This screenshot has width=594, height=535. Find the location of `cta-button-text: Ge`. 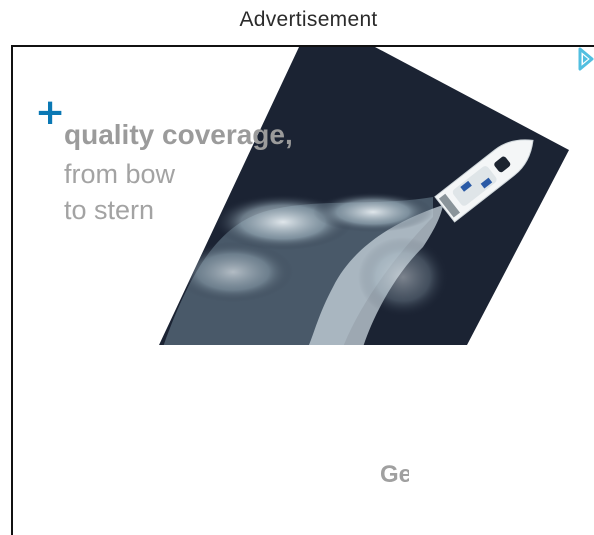

cta-button-text: Ge is located at coordinates (394, 475).